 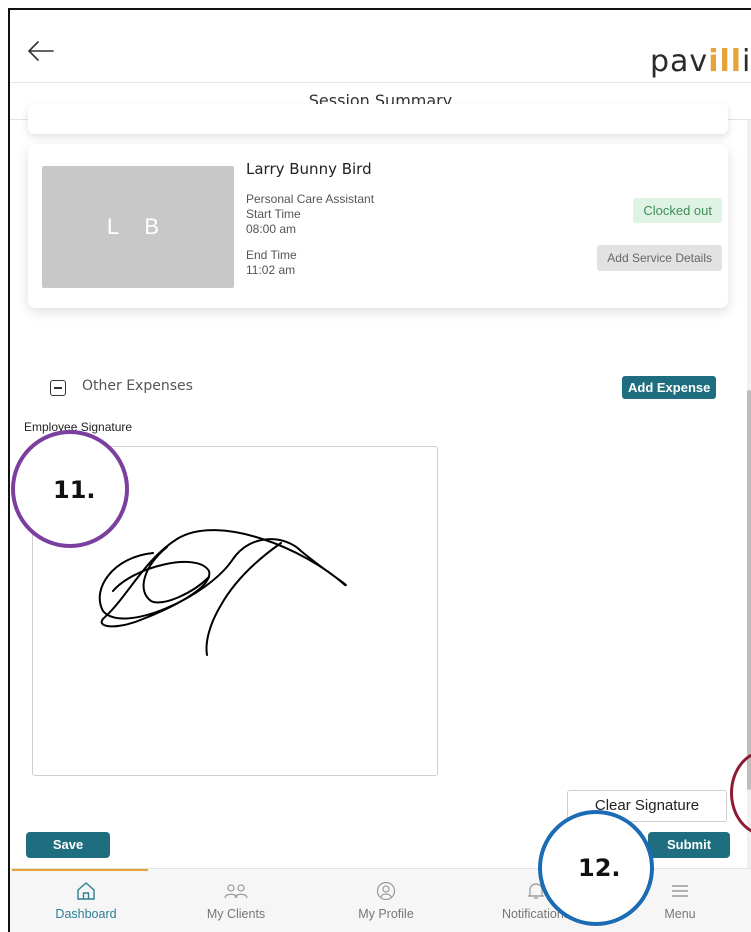 I want to click on menu-icon, so click(x=680, y=891).